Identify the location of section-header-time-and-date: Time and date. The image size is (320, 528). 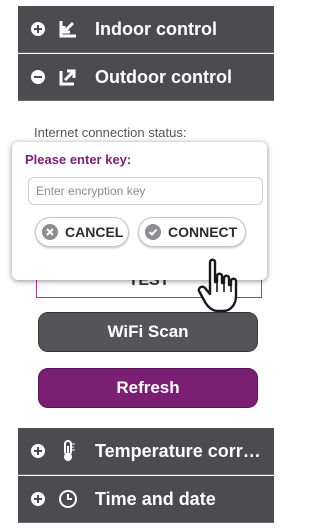
(146, 499).